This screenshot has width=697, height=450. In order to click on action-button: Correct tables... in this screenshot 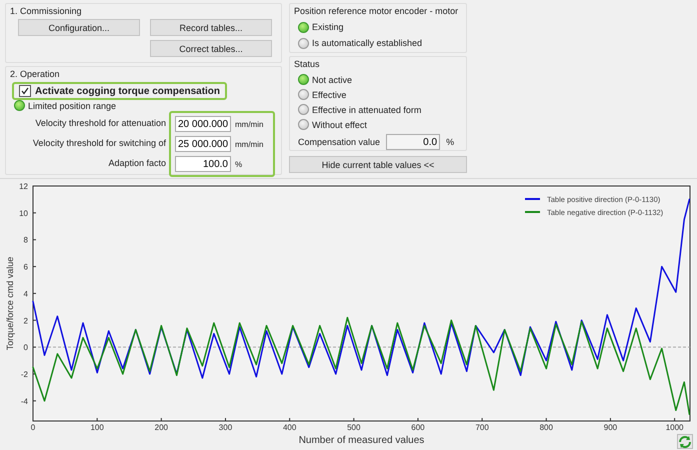, I will do `click(211, 48)`.